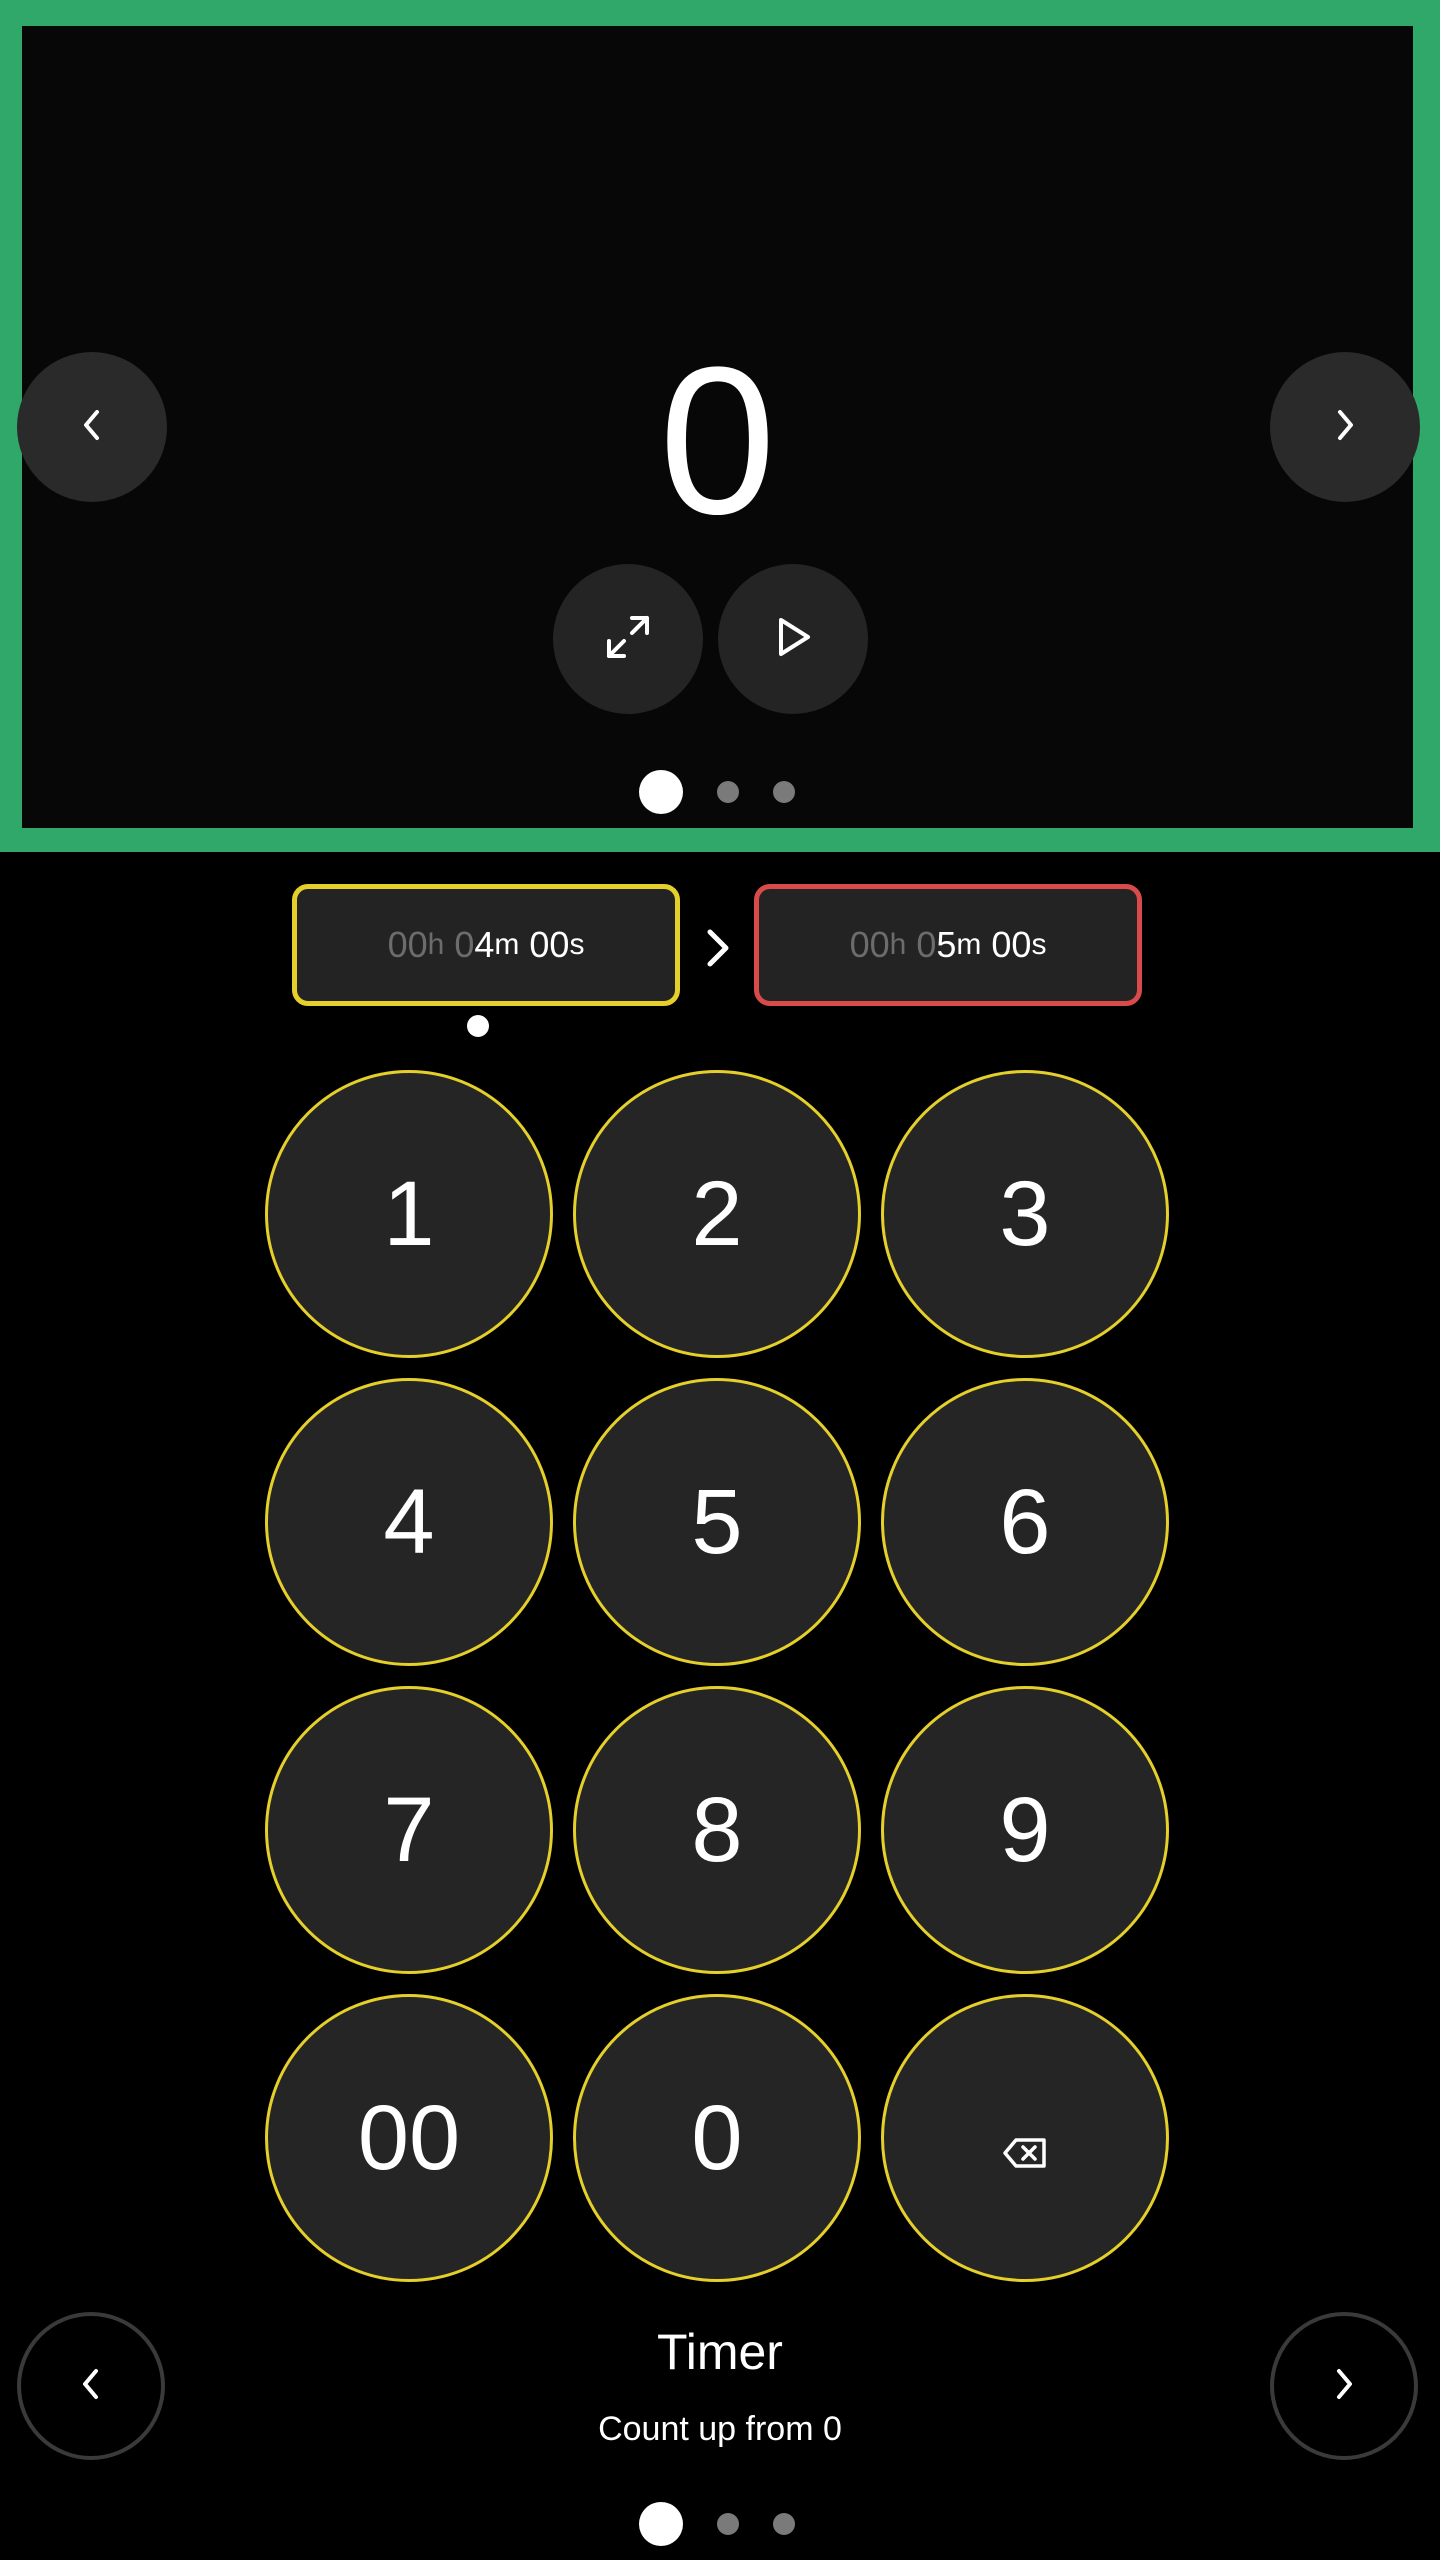 The width and height of the screenshot is (1440, 2560). I want to click on preview-page-dots, so click(717, 792).